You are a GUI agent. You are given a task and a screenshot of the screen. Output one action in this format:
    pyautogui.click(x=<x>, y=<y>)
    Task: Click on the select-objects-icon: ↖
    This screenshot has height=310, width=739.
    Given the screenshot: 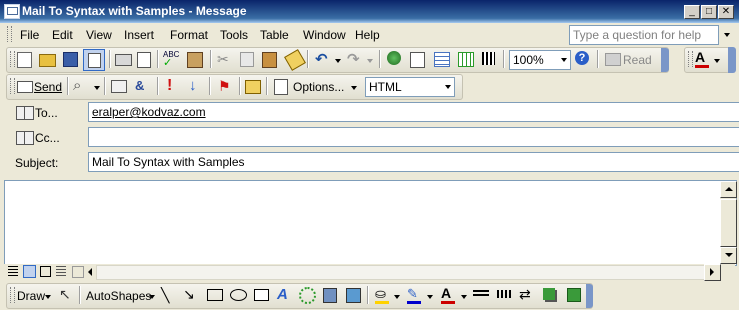 What is the action you would take?
    pyautogui.click(x=67, y=294)
    